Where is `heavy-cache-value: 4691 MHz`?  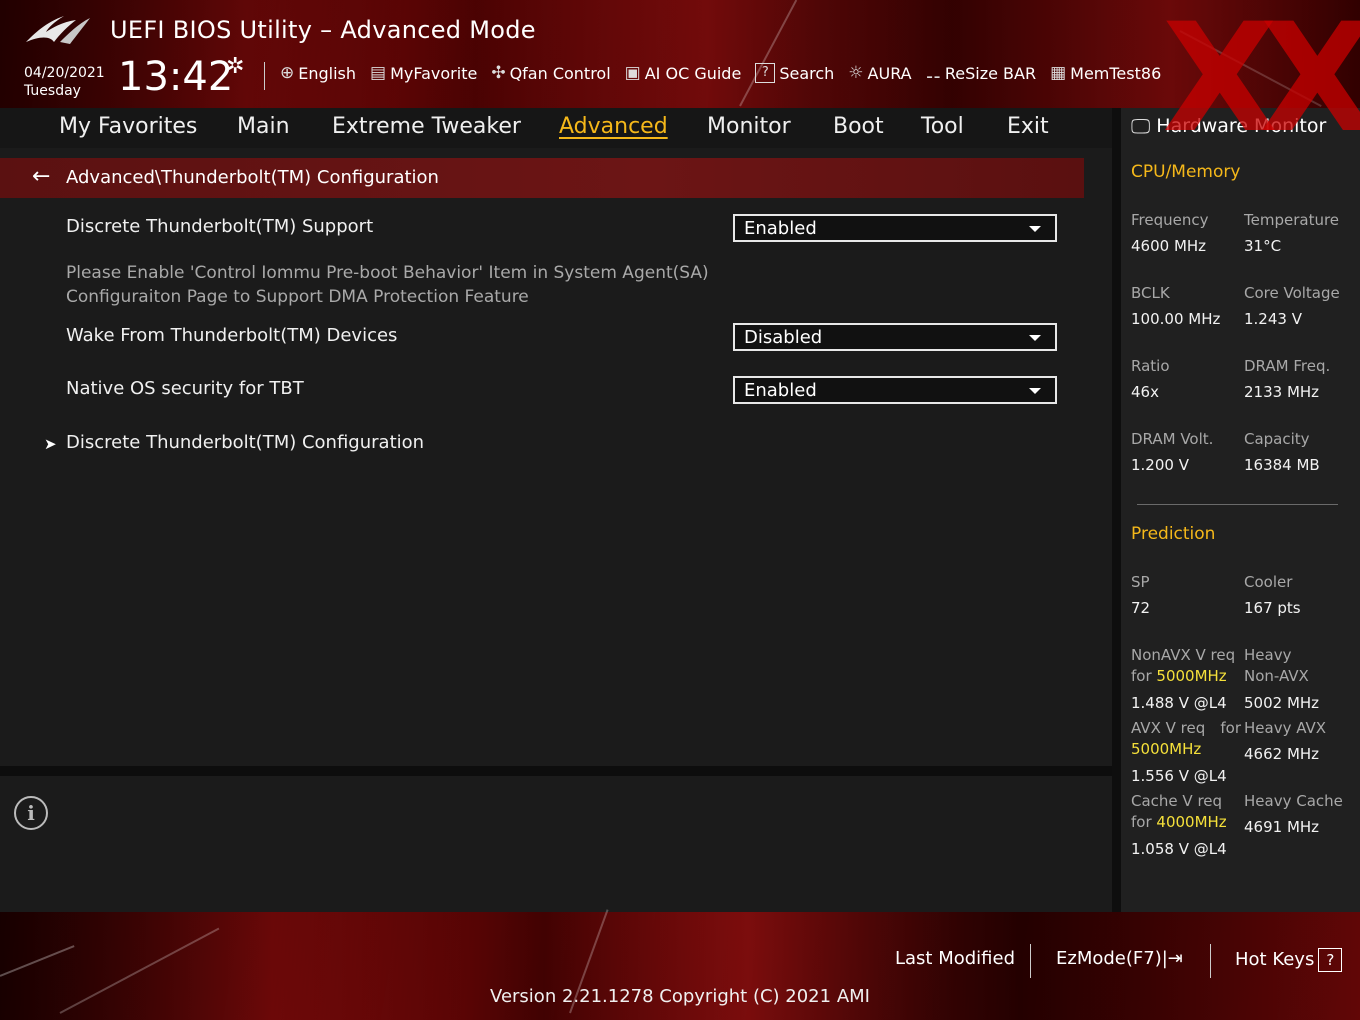 heavy-cache-value: 4691 MHz is located at coordinates (1282, 827).